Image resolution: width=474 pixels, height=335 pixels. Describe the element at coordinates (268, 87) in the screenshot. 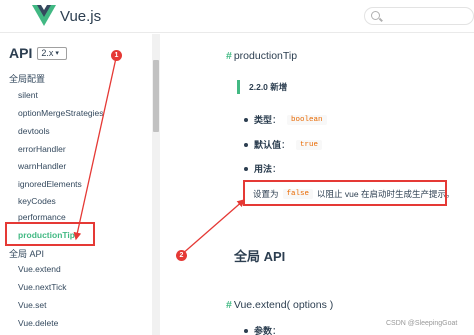

I see `version-tip-text: 2.2.0 新增` at that location.